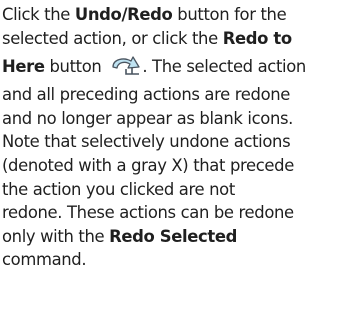 This screenshot has height=321, width=359. What do you see at coordinates (146, 95) in the screenshot?
I see `text-line-4: and all preceding actions are redone` at bounding box center [146, 95].